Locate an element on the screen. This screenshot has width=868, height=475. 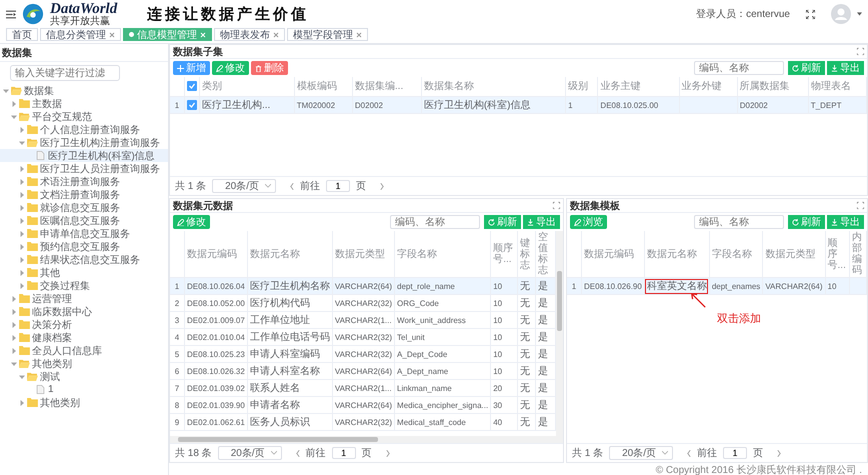
tree-item: 全员人口信息库 is located at coordinates (84, 350).